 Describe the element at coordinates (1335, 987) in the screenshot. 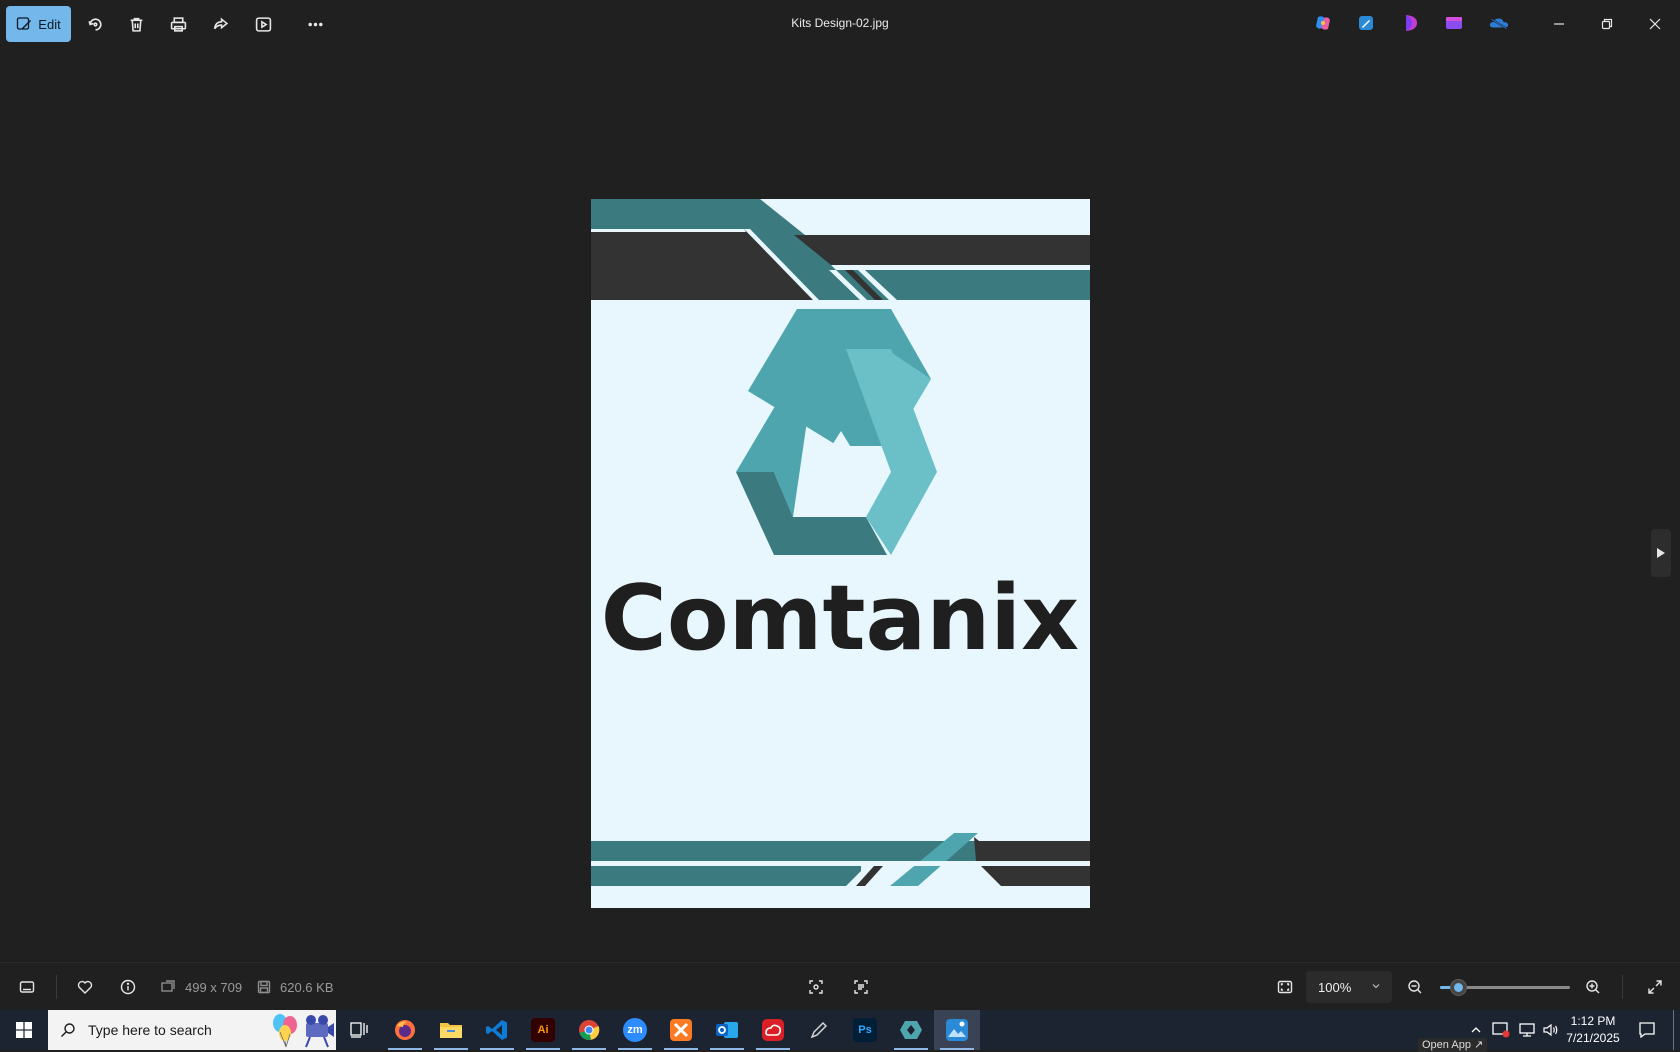

I see `zoom-level-label: 100%` at that location.